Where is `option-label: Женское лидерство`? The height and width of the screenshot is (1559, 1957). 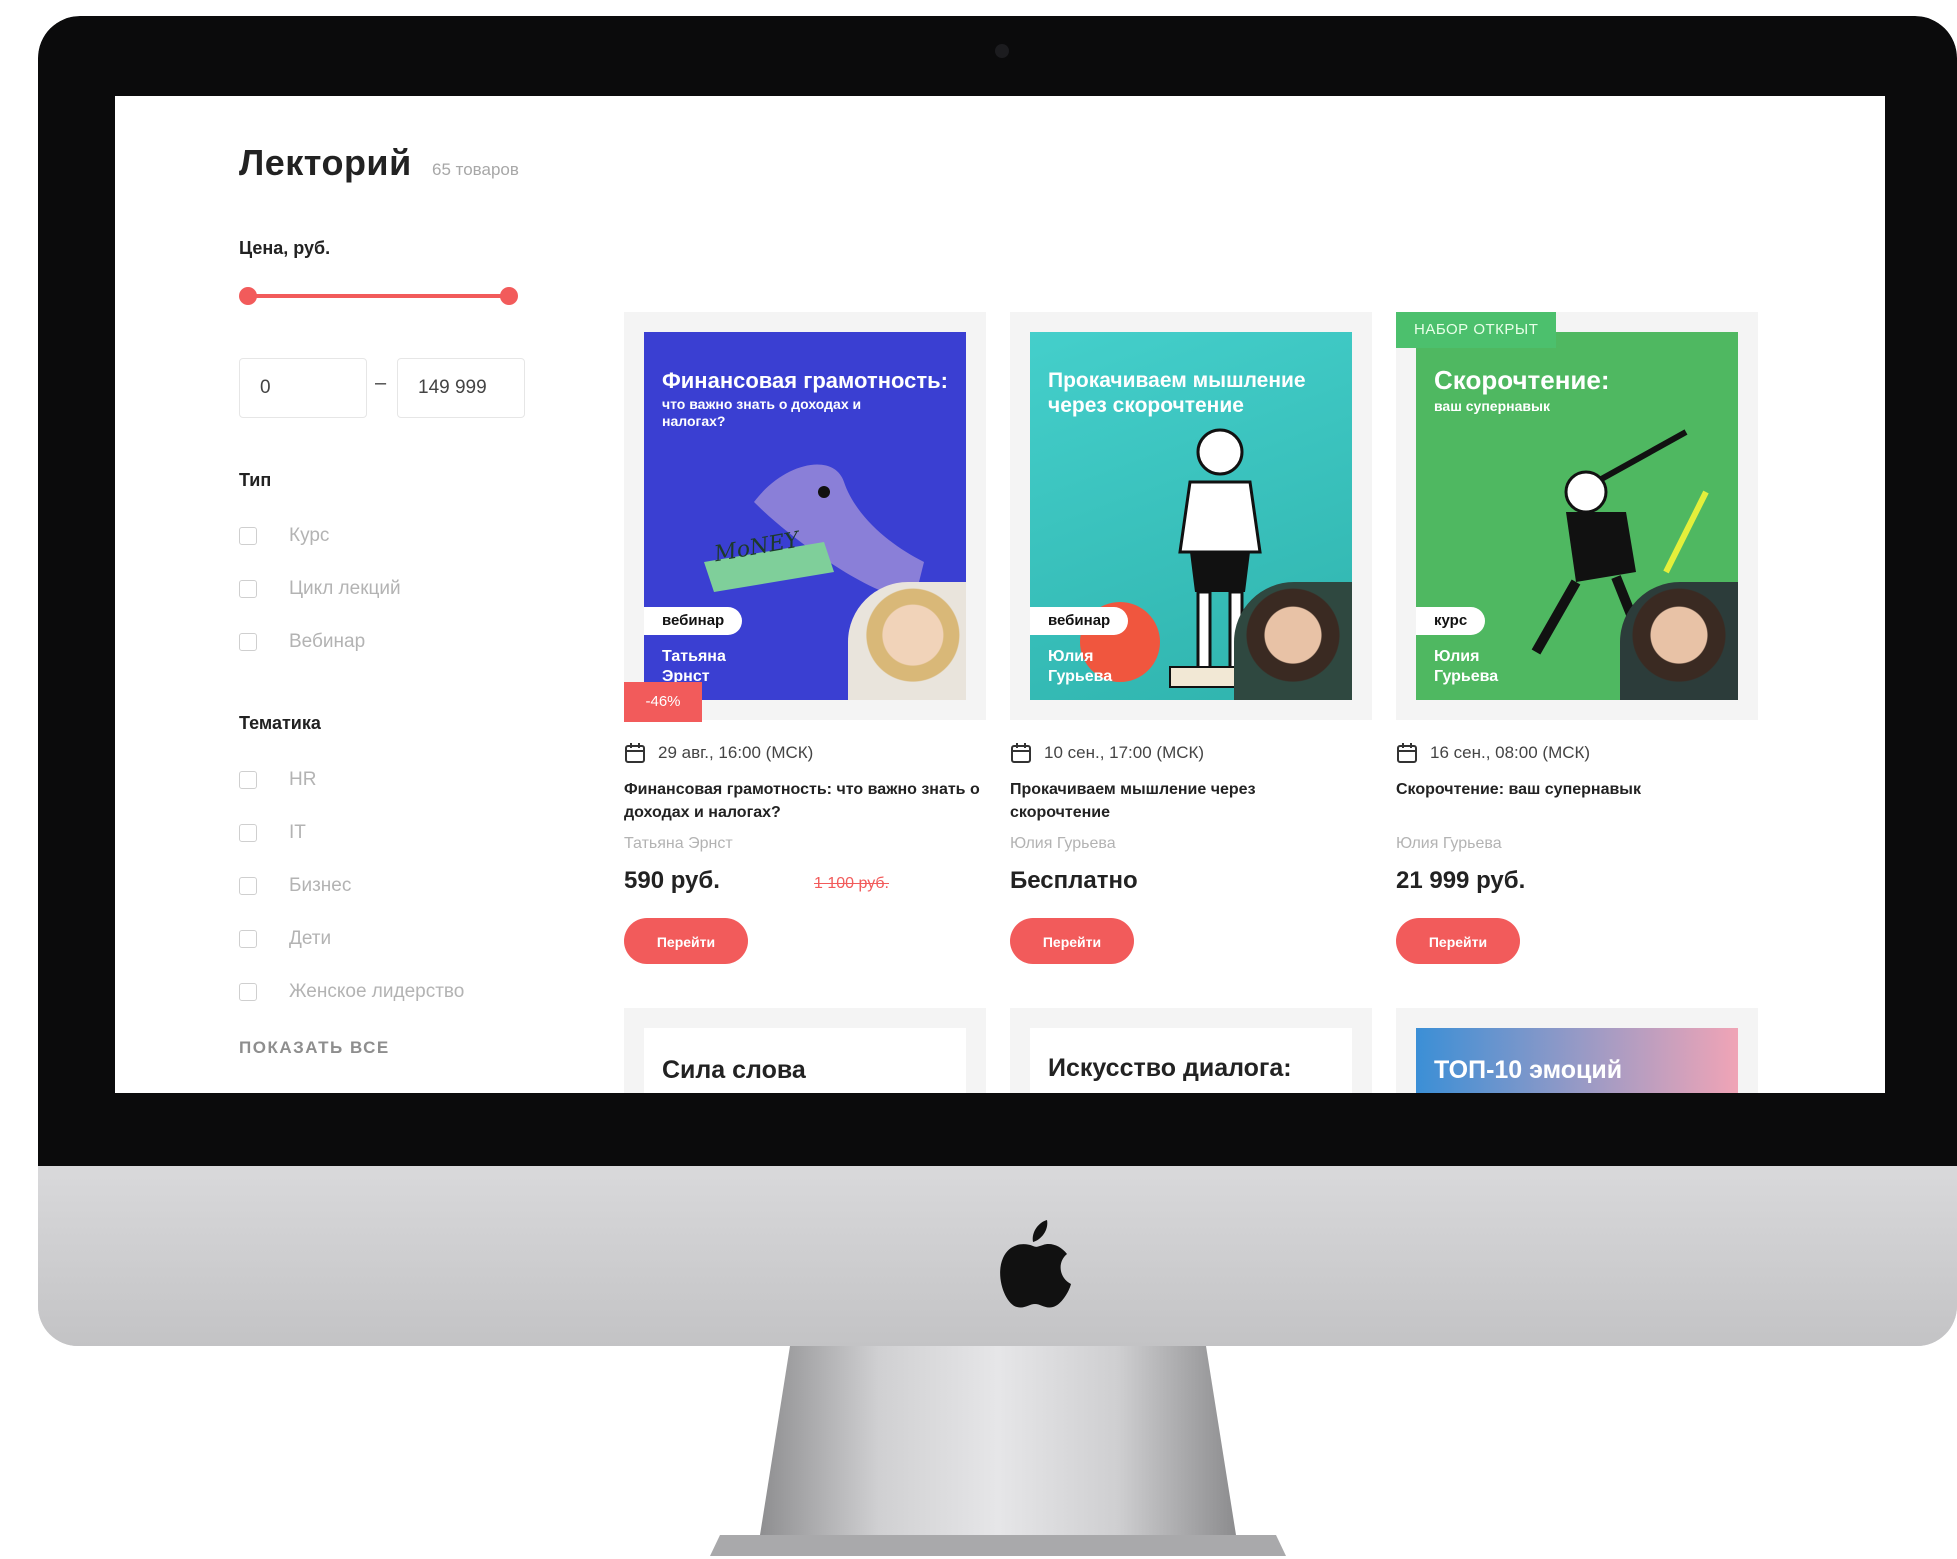 option-label: Женское лидерство is located at coordinates (377, 991).